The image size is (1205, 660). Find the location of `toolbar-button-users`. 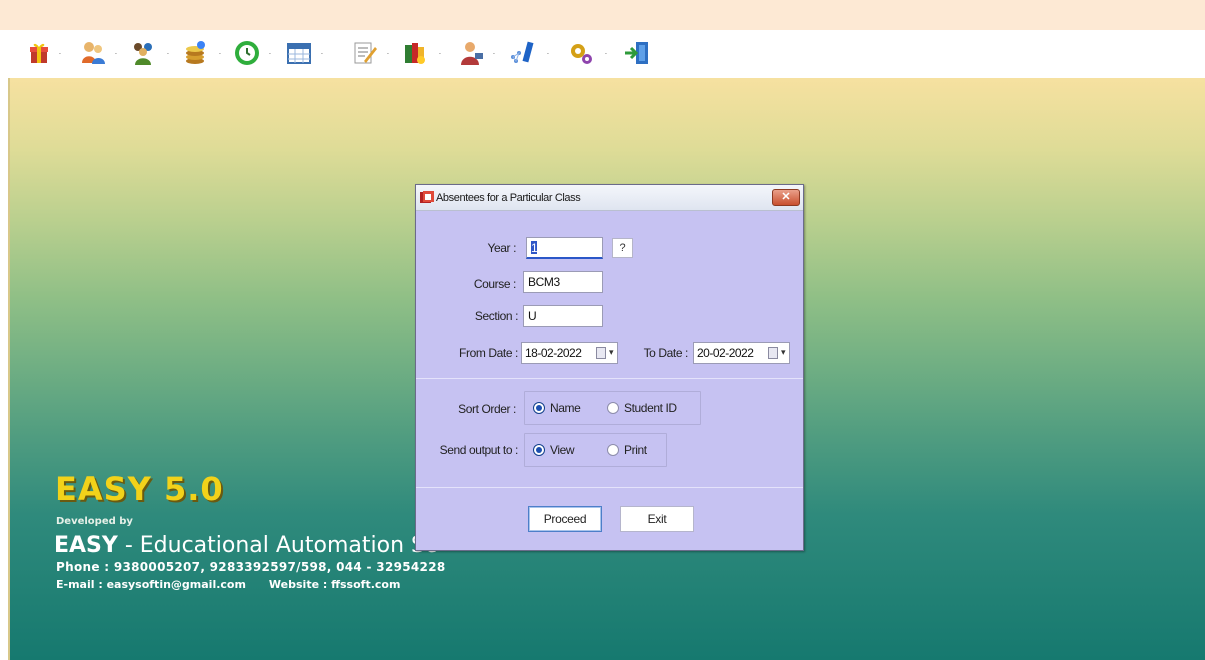

toolbar-button-users is located at coordinates (93, 53).